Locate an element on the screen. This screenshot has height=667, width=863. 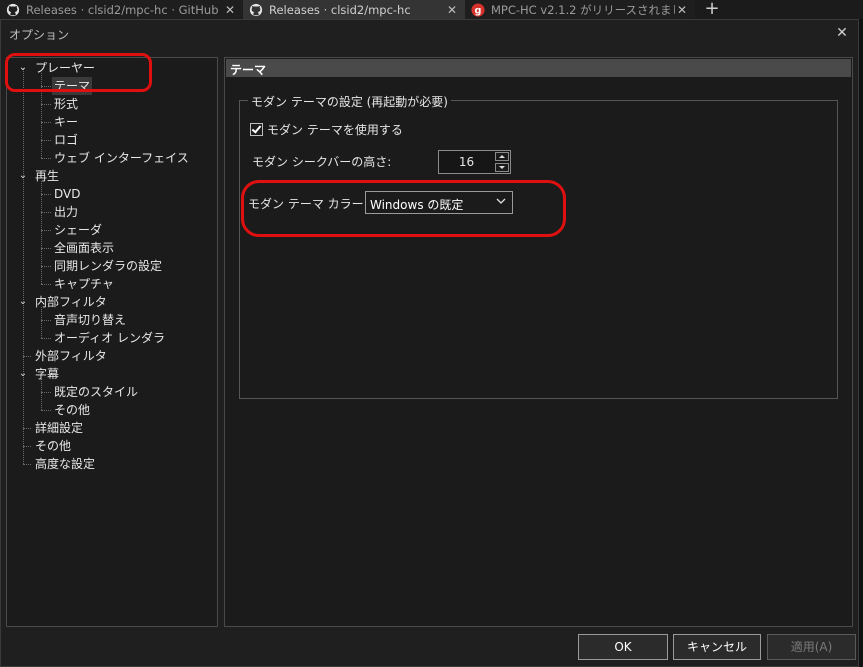
tree-item: ウェブ インターフェイス is located at coordinates (111, 158).